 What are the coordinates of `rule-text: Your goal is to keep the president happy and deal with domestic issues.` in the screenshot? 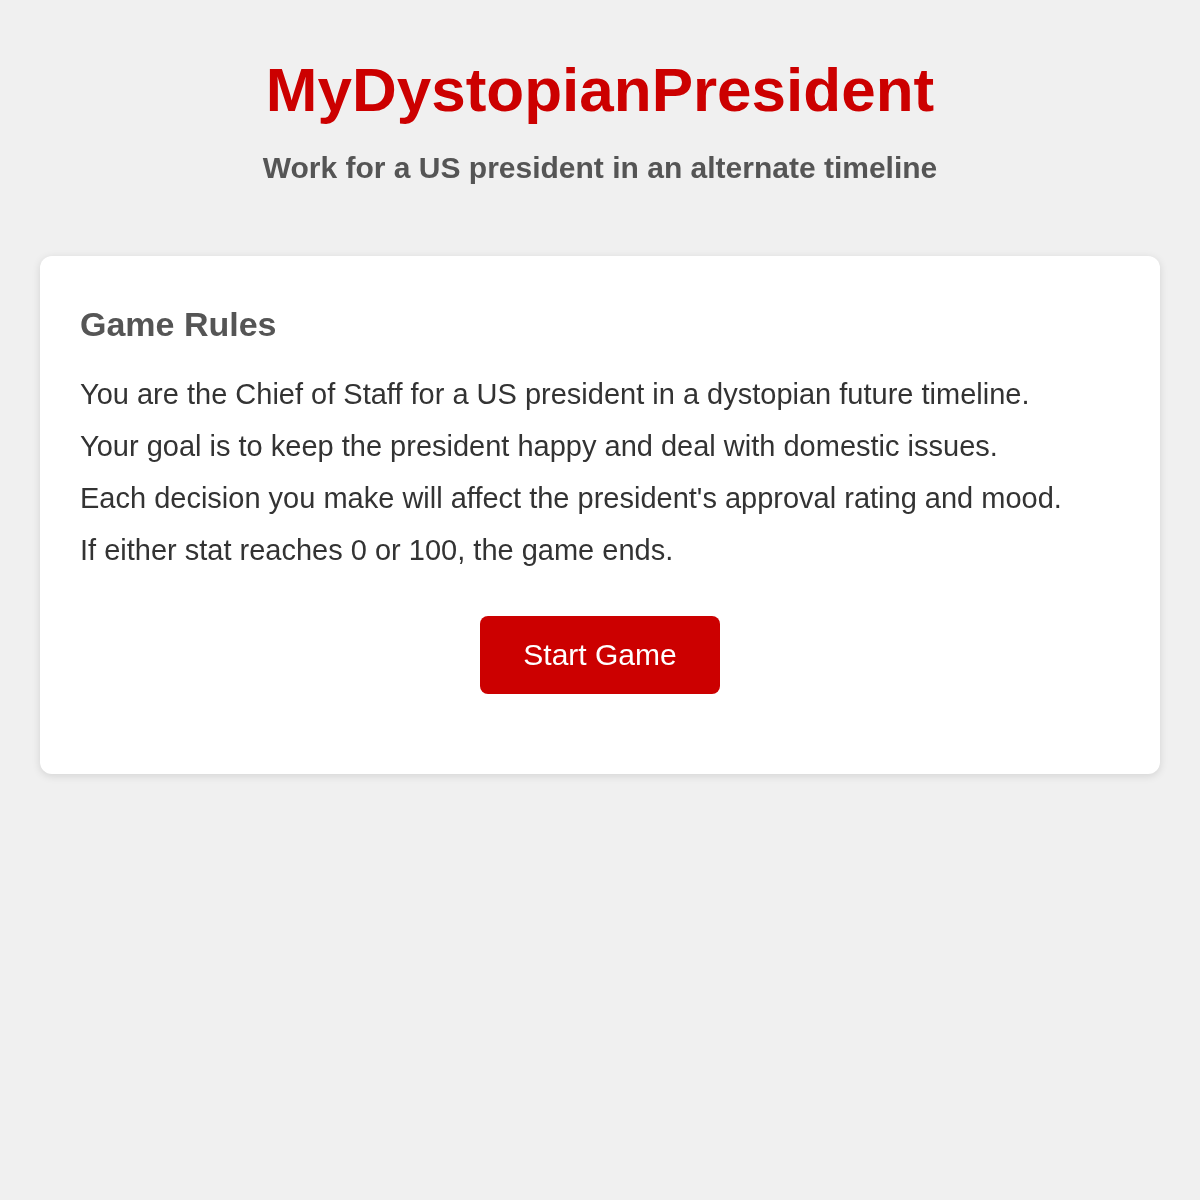 It's located at (539, 446).